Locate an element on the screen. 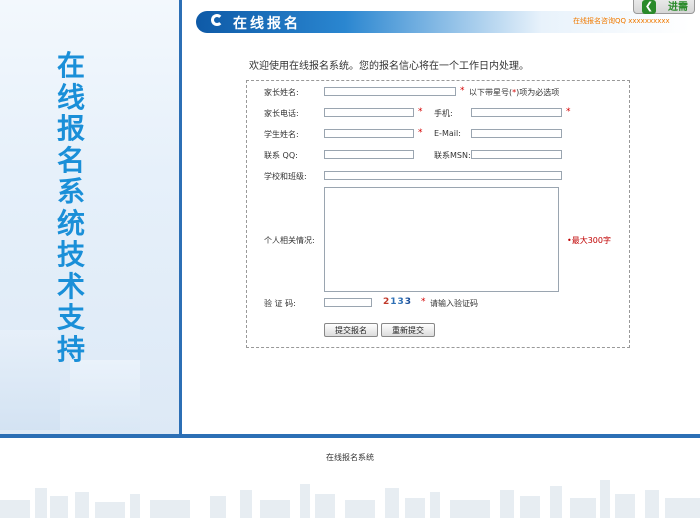 The width and height of the screenshot is (700, 518). footer-text: 在线报名系统 is located at coordinates (350, 457).